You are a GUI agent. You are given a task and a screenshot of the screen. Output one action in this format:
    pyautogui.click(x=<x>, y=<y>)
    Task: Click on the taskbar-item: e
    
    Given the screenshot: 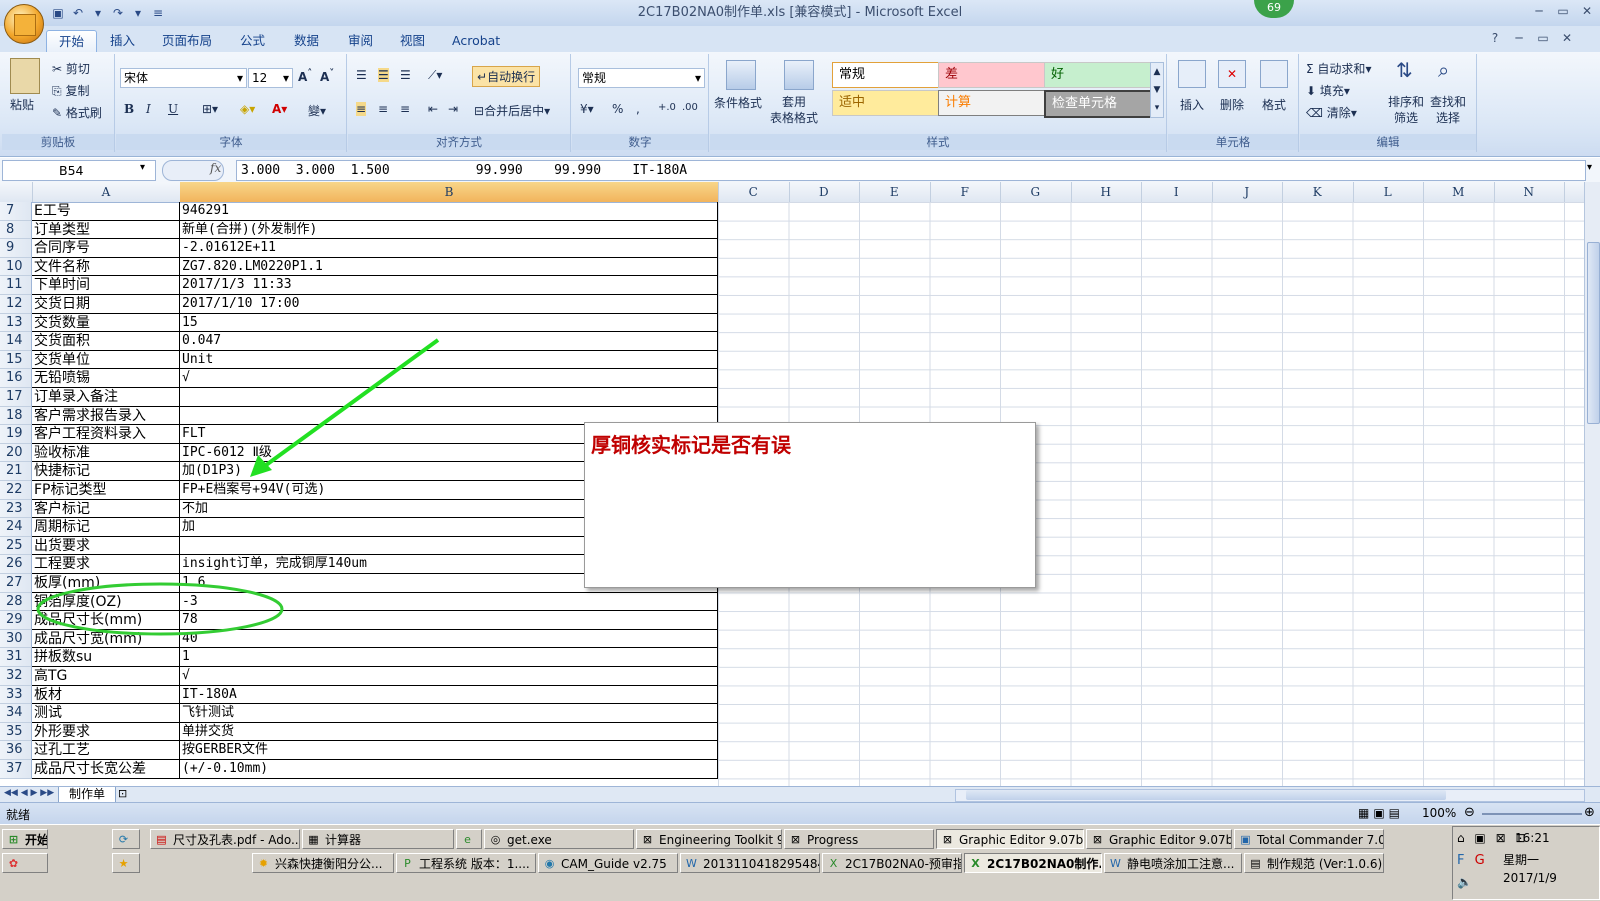 What is the action you would take?
    pyautogui.click(x=469, y=839)
    